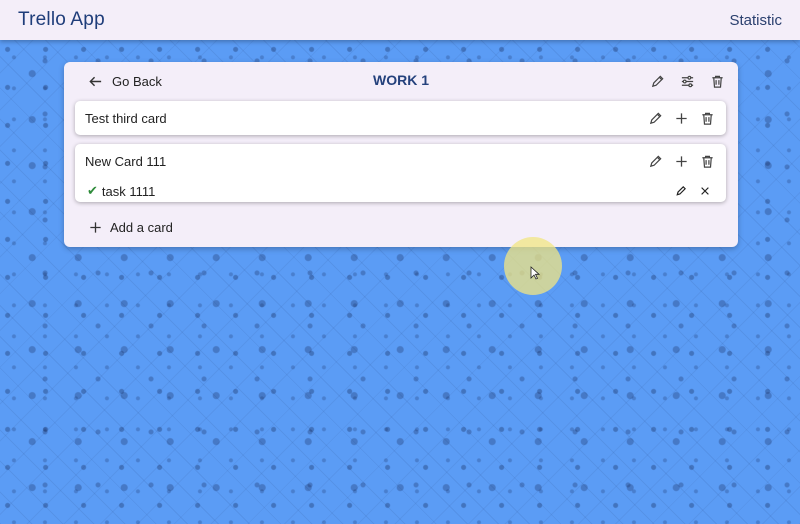 The height and width of the screenshot is (524, 800). I want to click on card-title: New Card 111, so click(126, 161).